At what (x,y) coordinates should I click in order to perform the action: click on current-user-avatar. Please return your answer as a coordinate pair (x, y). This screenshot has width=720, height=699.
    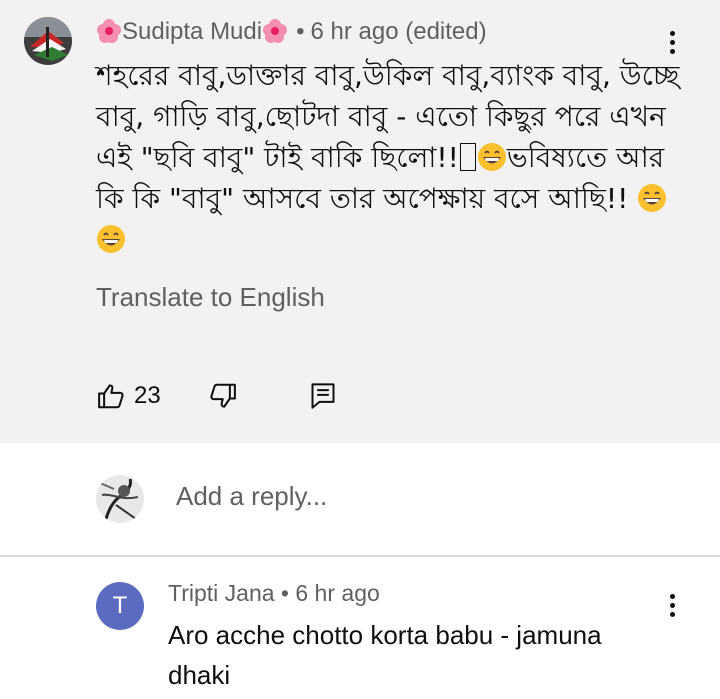
    Looking at the image, I should click on (120, 499).